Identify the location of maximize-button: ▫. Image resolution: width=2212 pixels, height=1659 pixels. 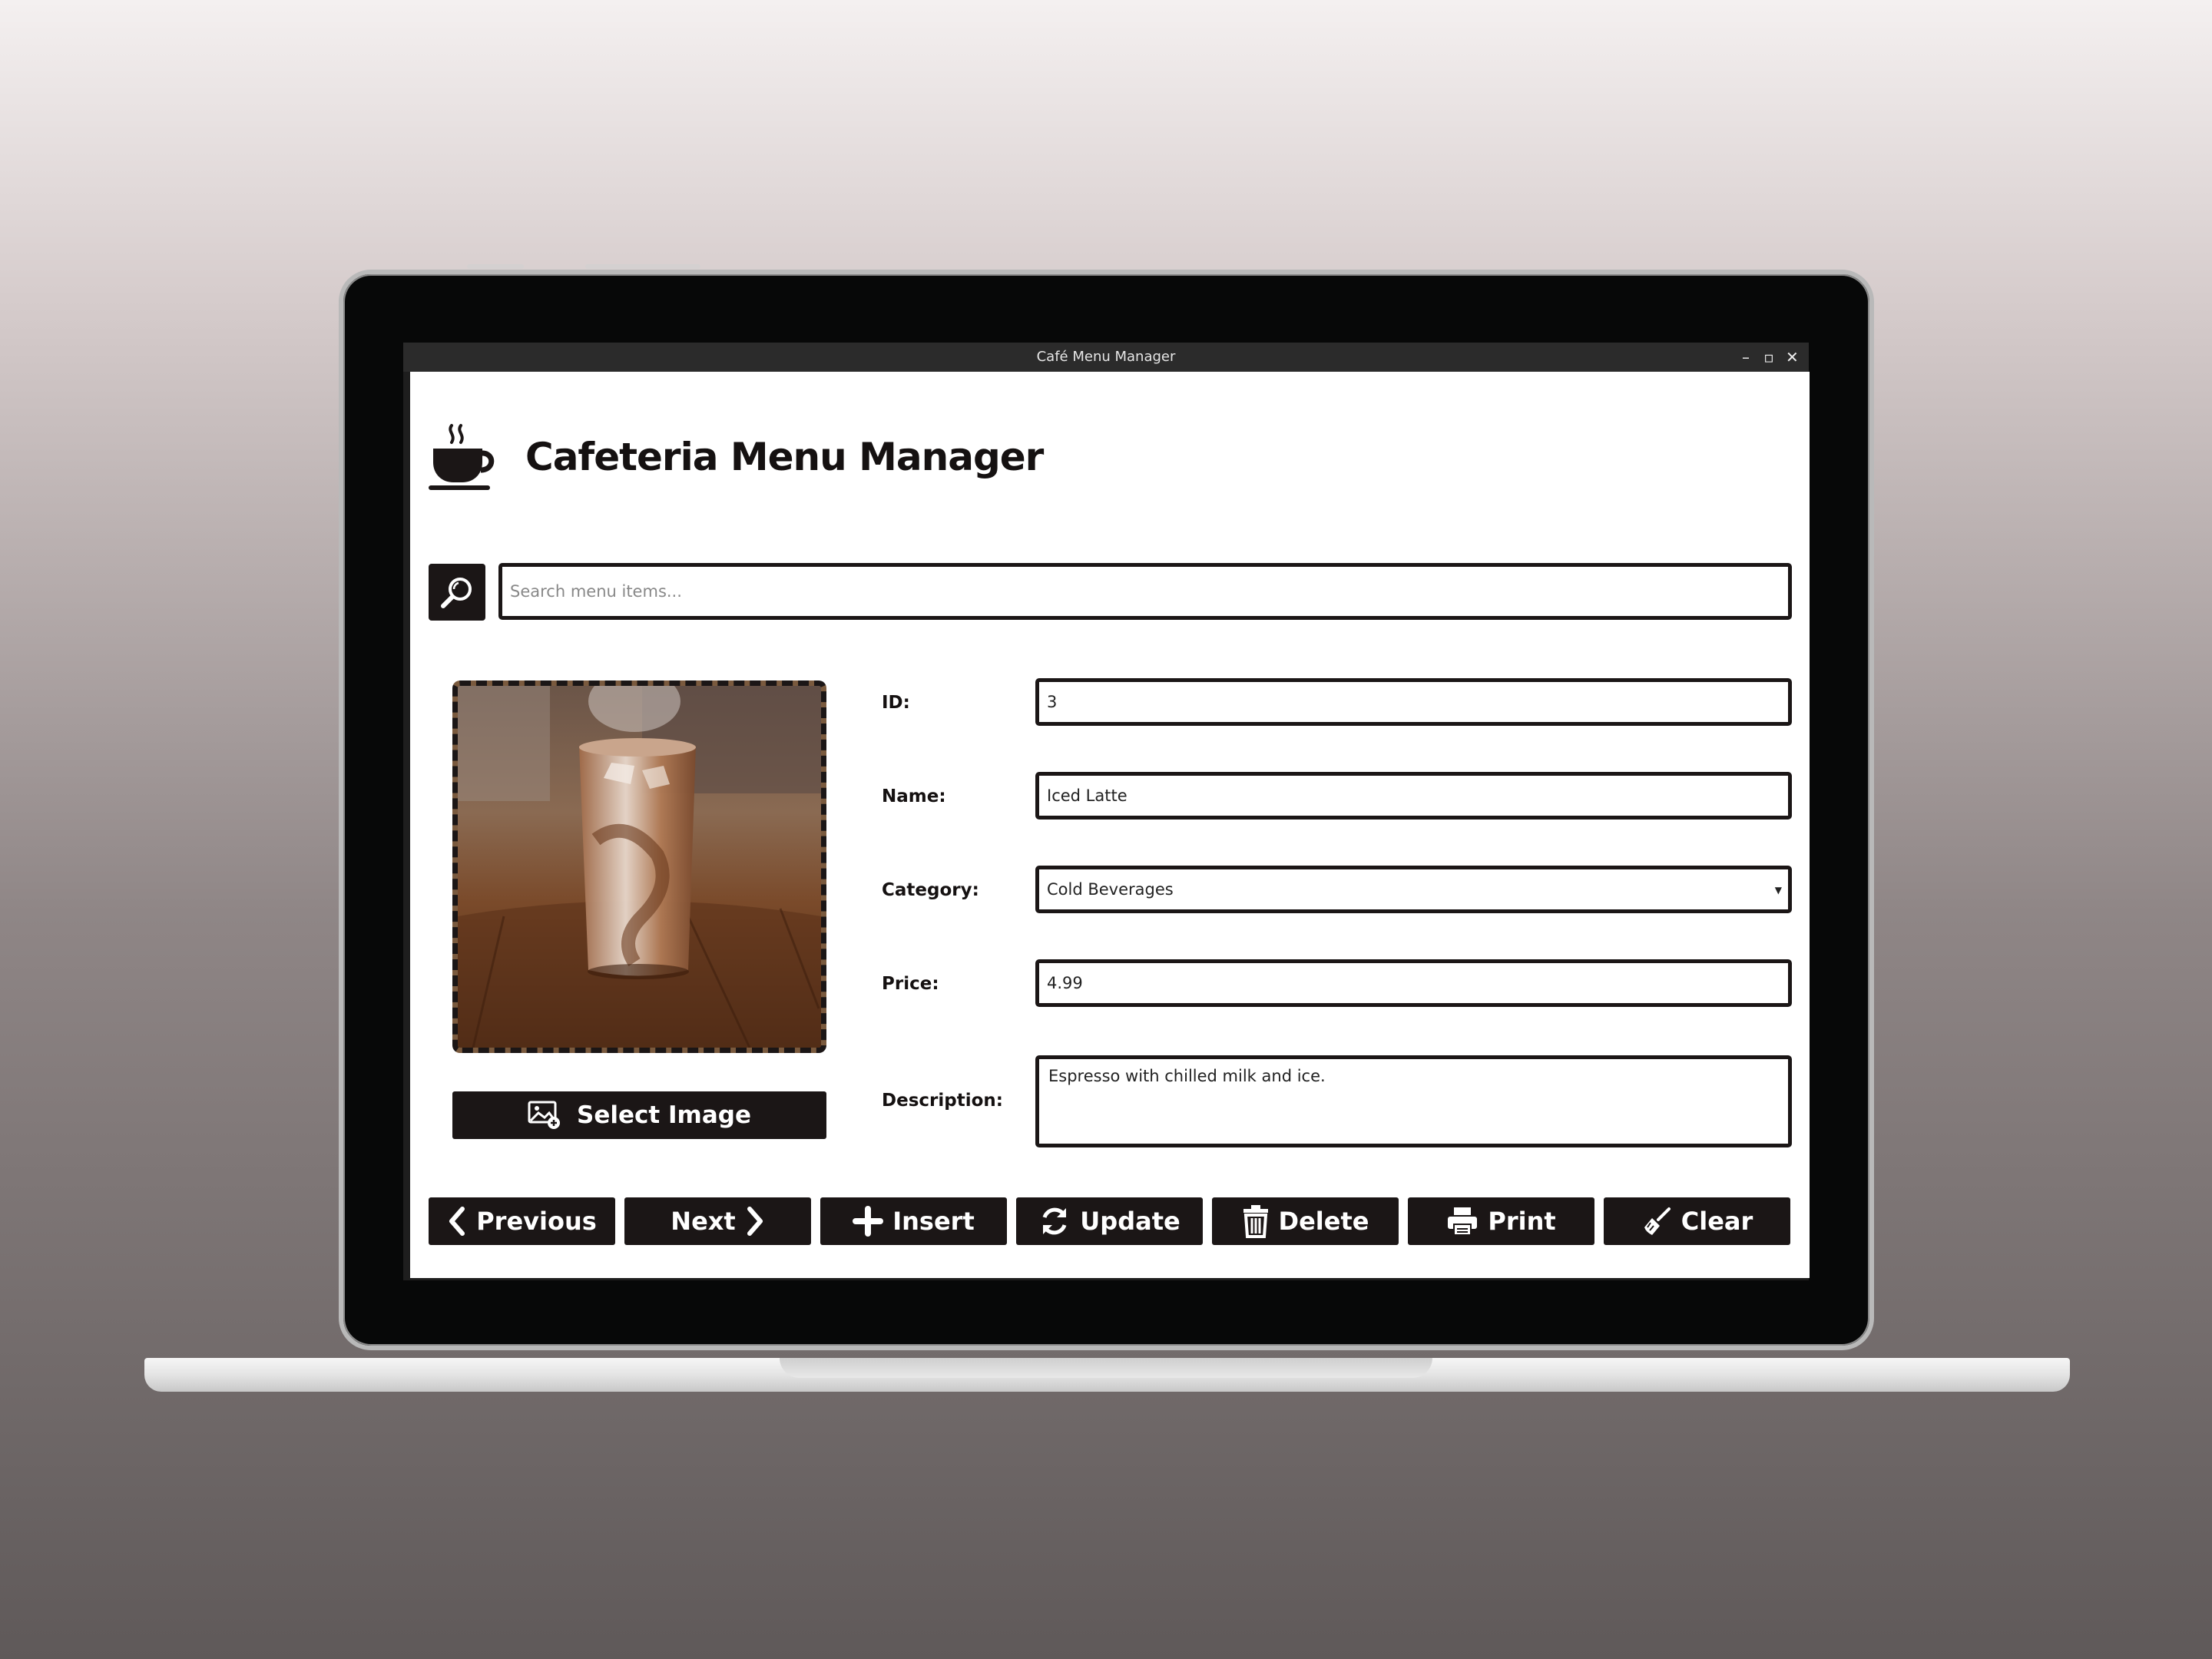
(1769, 358).